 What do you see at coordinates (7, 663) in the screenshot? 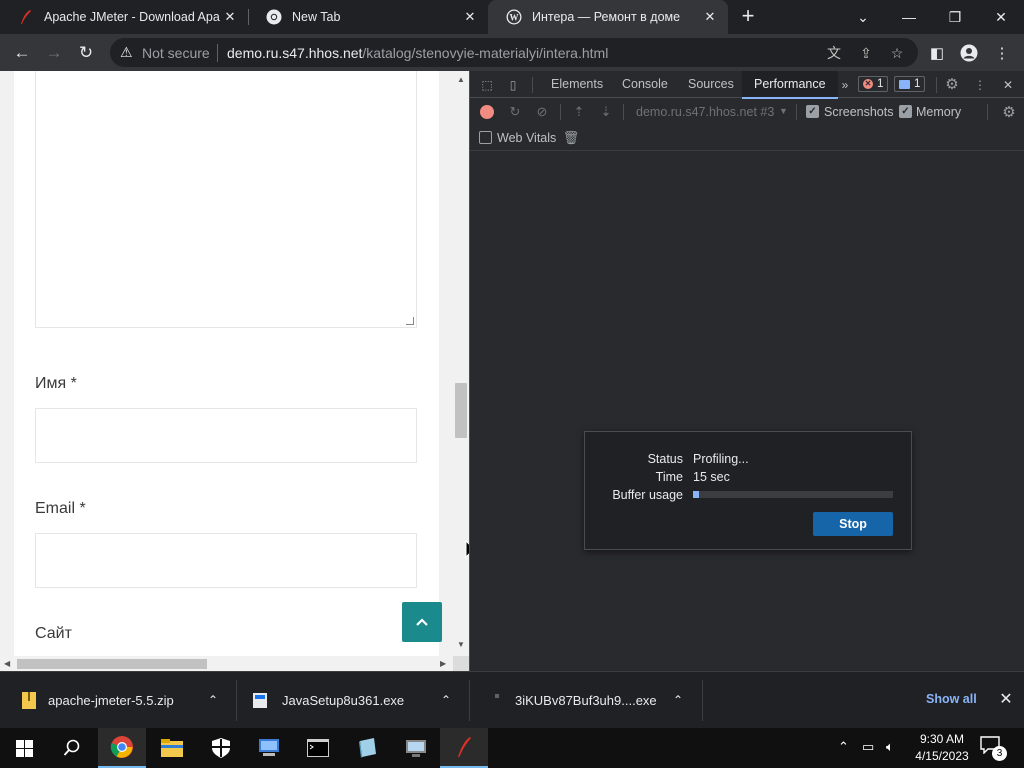
I see `scroll-left-icon: ◀` at bounding box center [7, 663].